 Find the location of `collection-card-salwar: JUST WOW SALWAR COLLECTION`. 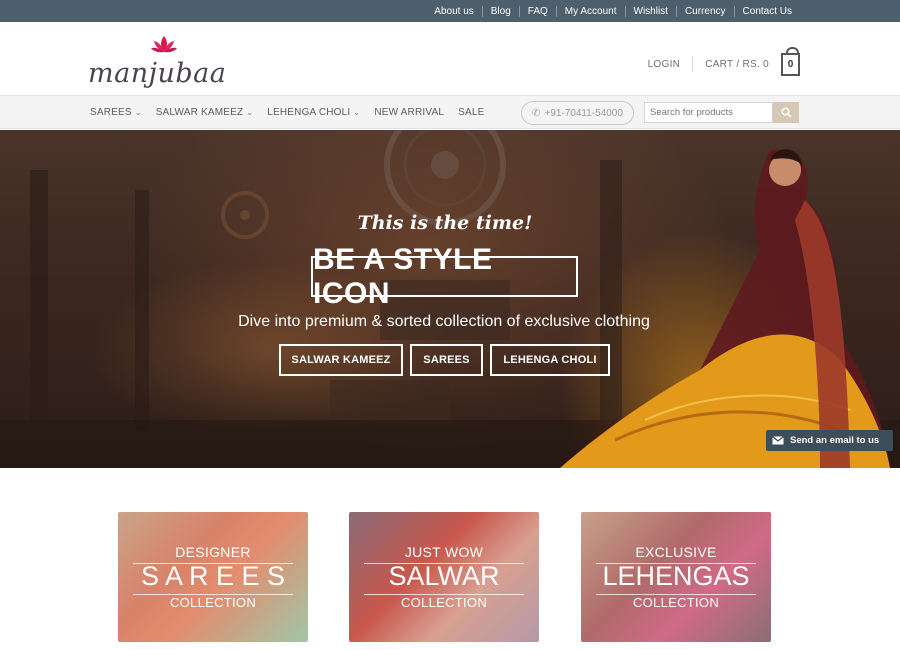

collection-card-salwar: JUST WOW SALWAR COLLECTION is located at coordinates (444, 577).